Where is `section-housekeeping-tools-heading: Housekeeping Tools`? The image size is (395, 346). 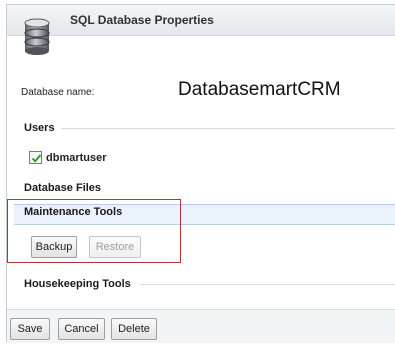
section-housekeeping-tools-heading: Housekeeping Tools is located at coordinates (77, 284).